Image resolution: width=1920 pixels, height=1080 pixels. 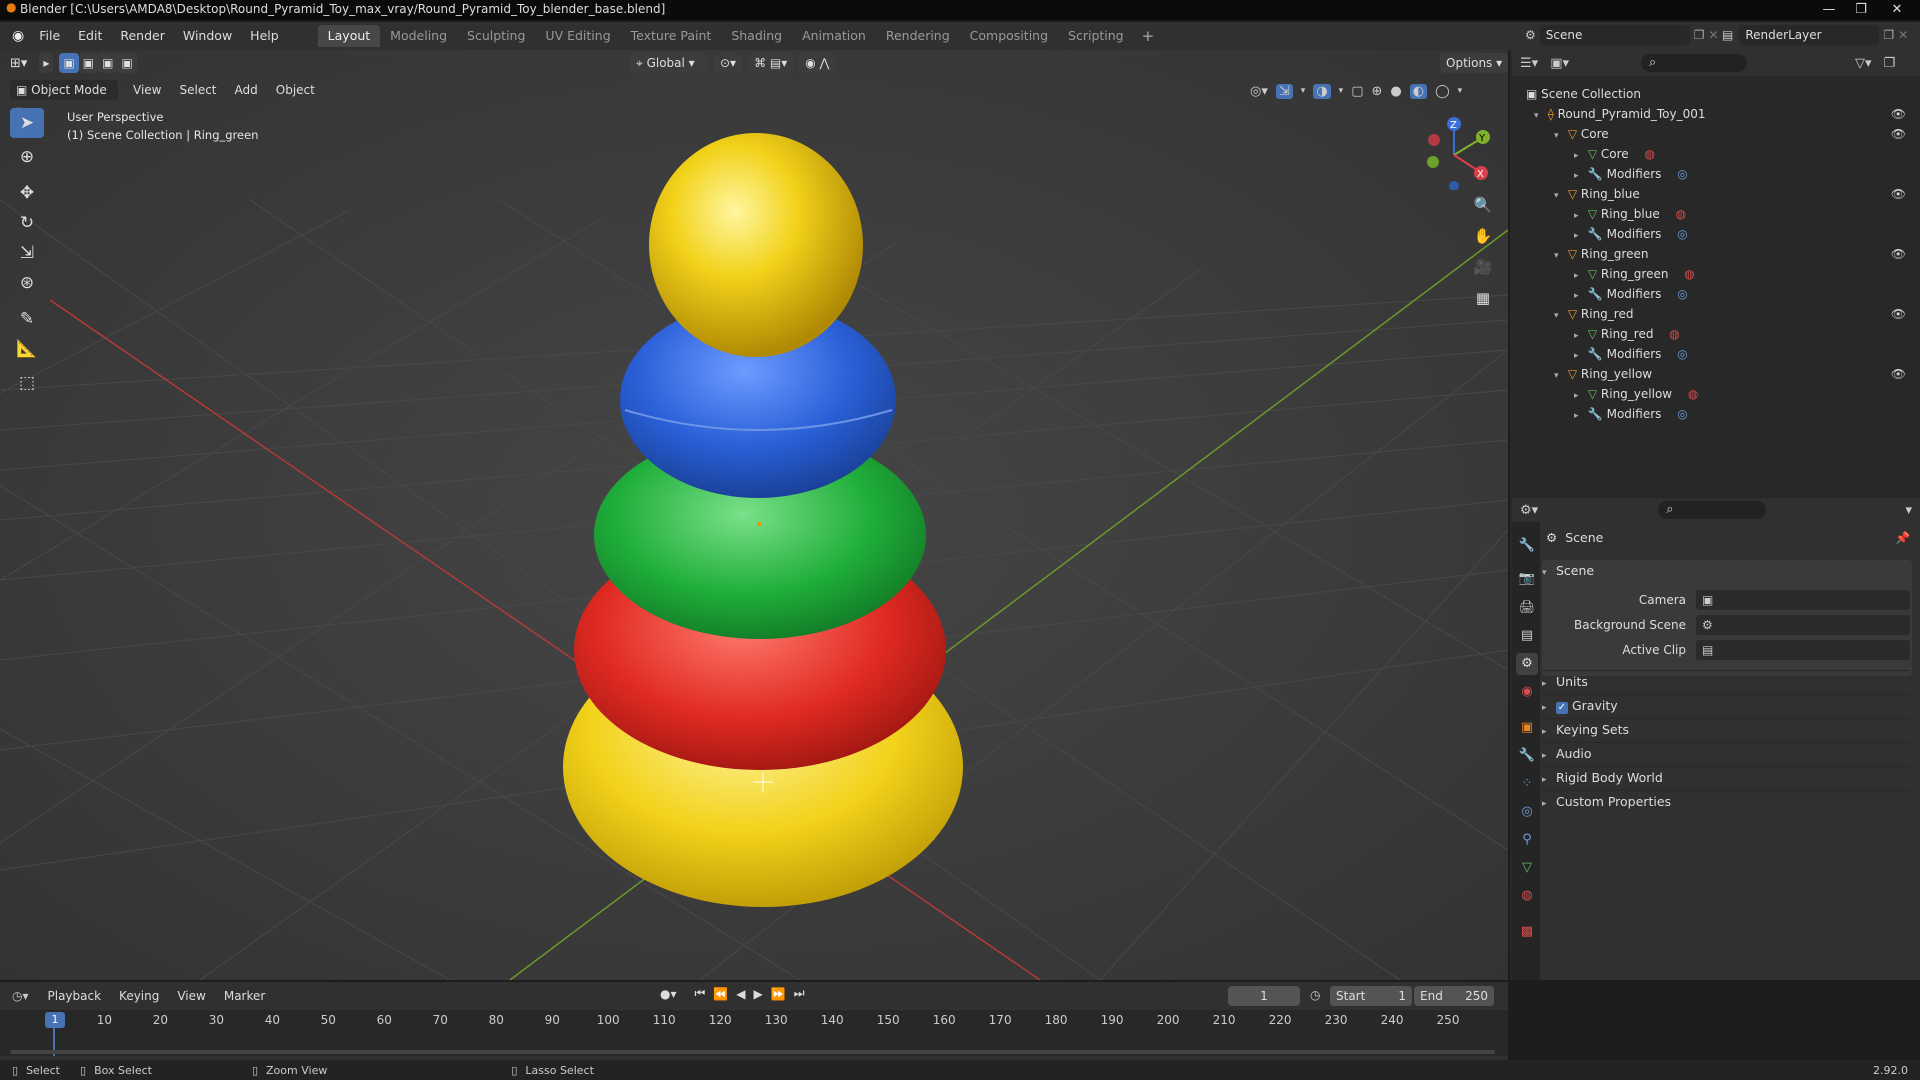 What do you see at coordinates (1726, 729) in the screenshot?
I see `panel-keying-sets: ▸ Keying Sets` at bounding box center [1726, 729].